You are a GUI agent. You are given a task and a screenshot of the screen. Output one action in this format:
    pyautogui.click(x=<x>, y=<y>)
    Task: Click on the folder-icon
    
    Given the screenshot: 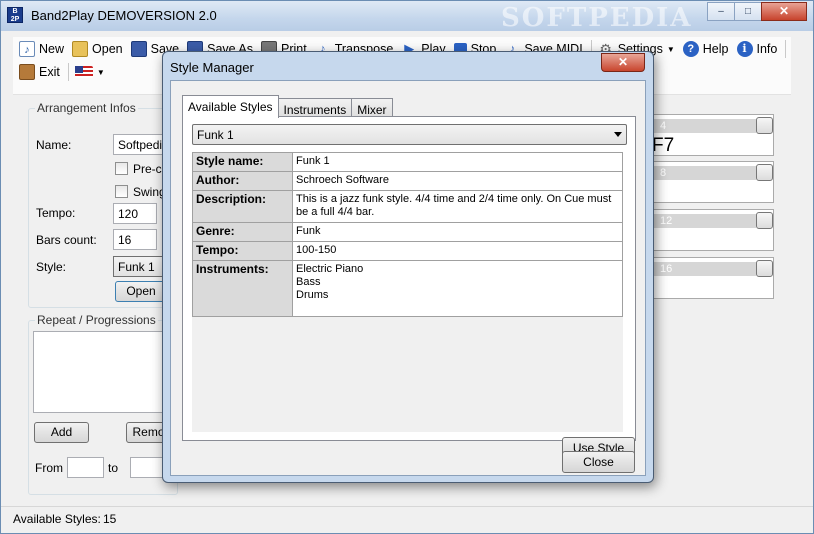 What is the action you would take?
    pyautogui.click(x=80, y=49)
    